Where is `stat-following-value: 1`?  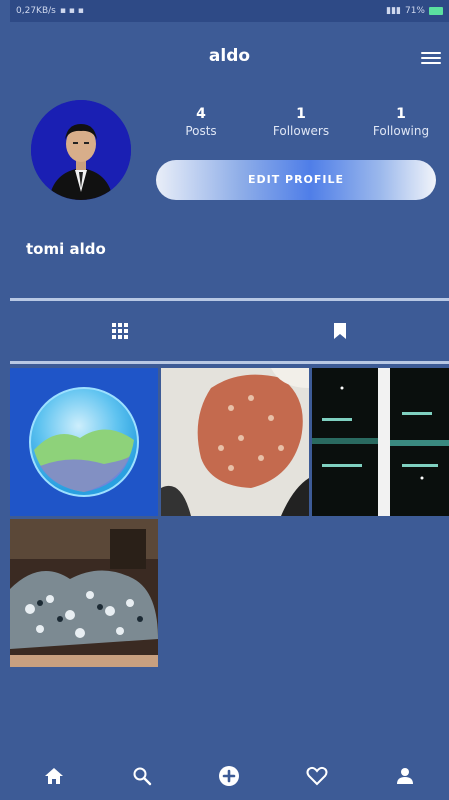
stat-following-value: 1 is located at coordinates (401, 114).